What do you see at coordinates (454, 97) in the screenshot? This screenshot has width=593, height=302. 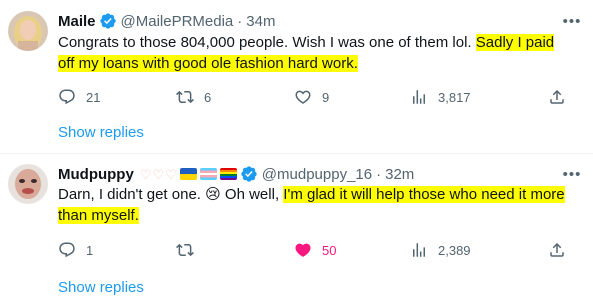 I see `view-count: 3,817` at bounding box center [454, 97].